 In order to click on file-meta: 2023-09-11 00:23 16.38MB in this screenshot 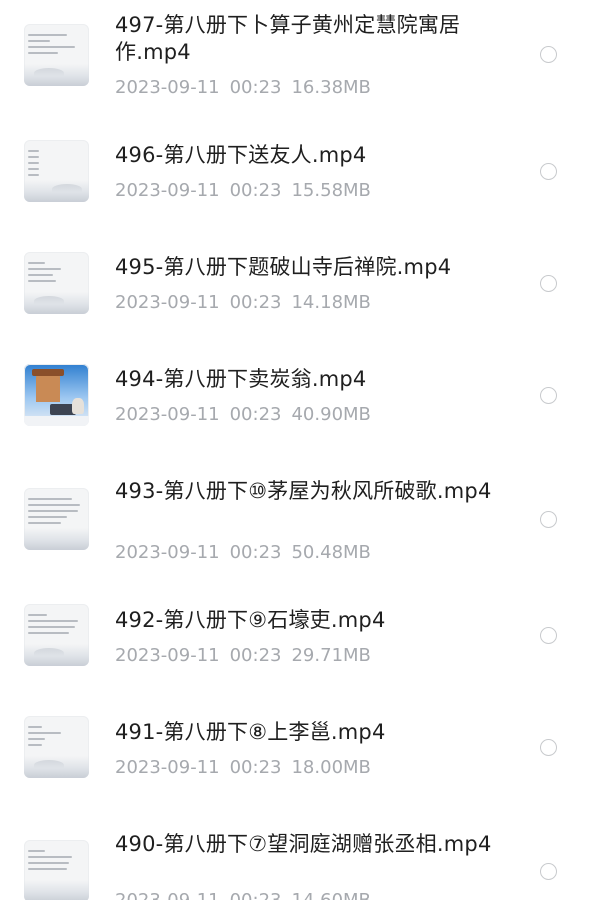, I will do `click(248, 88)`.